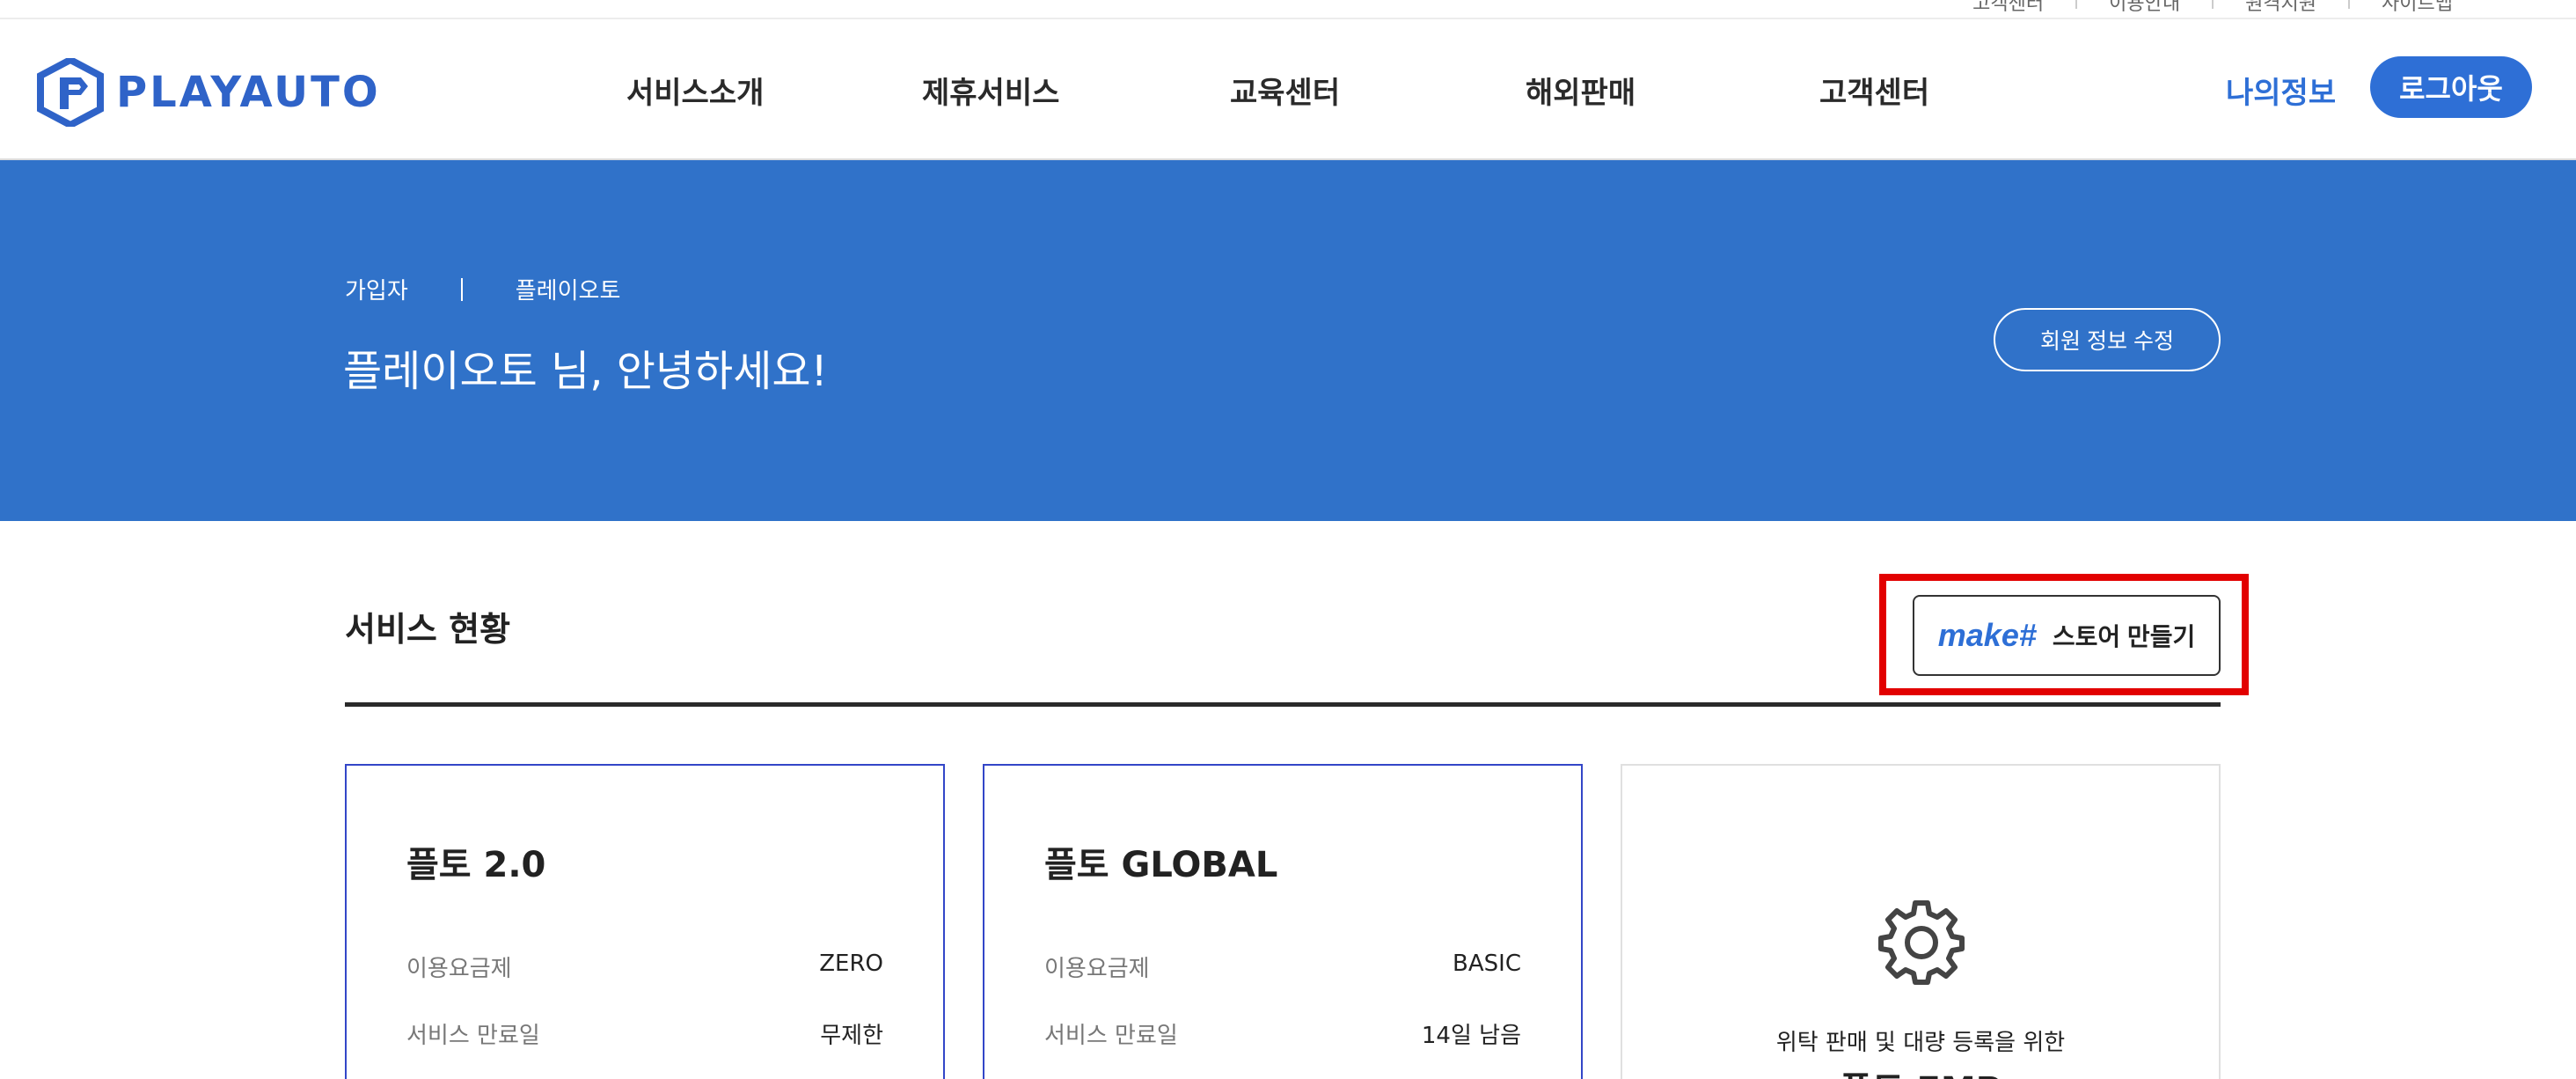 The height and width of the screenshot is (1079, 2576). Describe the element at coordinates (1161, 865) in the screenshot. I see `card-title: 플토 GLOBAL` at that location.